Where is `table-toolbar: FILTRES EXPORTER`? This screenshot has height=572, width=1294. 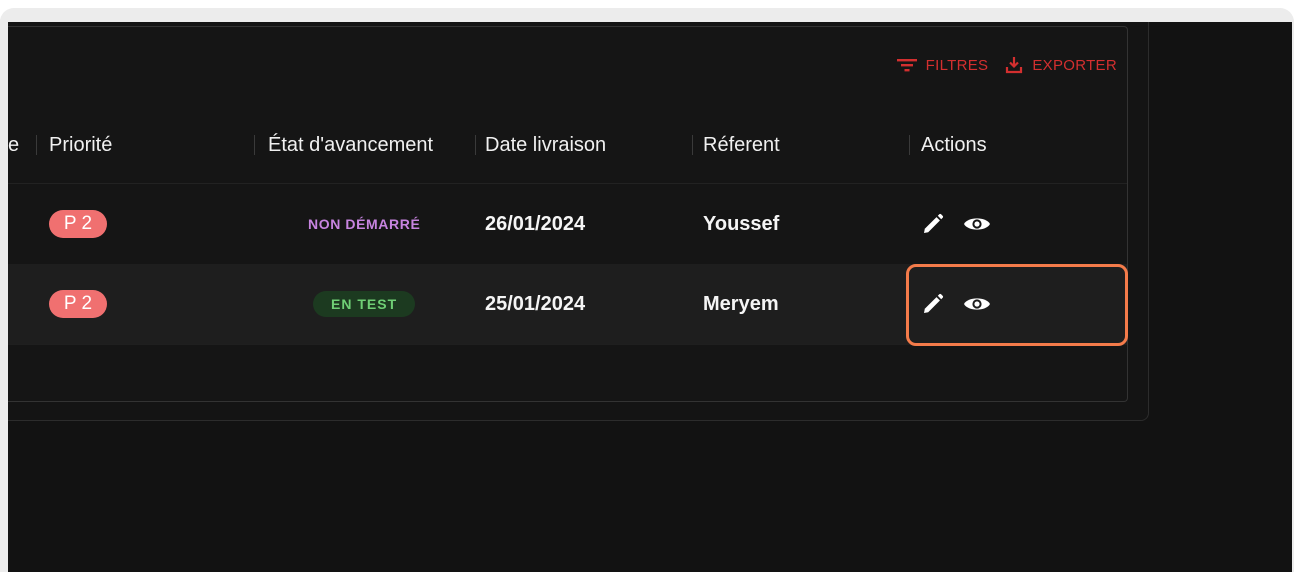 table-toolbar: FILTRES EXPORTER is located at coordinates (1006, 65).